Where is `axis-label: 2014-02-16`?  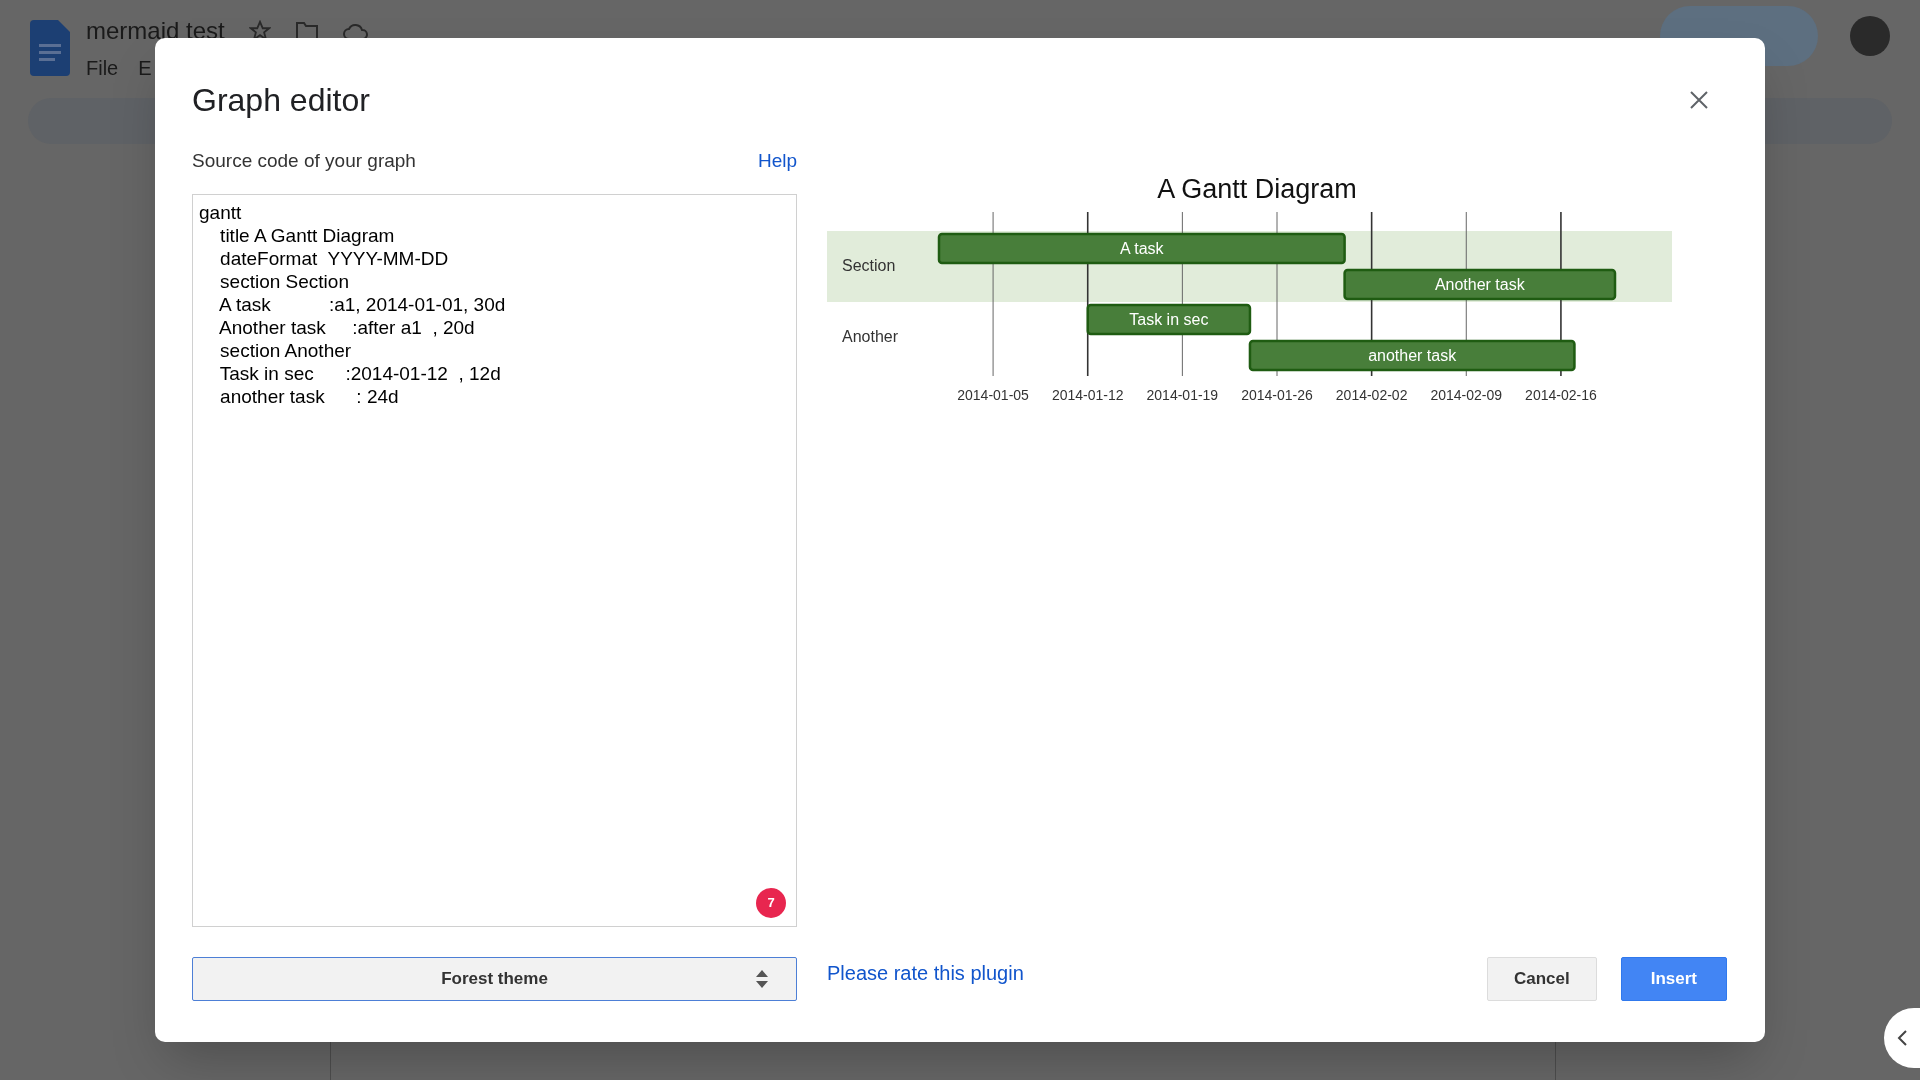
axis-label: 2014-02-16 is located at coordinates (1561, 395).